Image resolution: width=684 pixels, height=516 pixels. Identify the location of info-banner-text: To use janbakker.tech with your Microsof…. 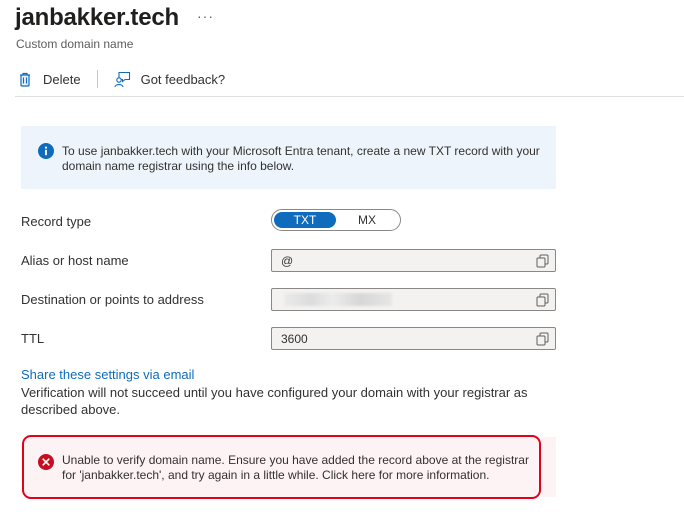
(301, 158).